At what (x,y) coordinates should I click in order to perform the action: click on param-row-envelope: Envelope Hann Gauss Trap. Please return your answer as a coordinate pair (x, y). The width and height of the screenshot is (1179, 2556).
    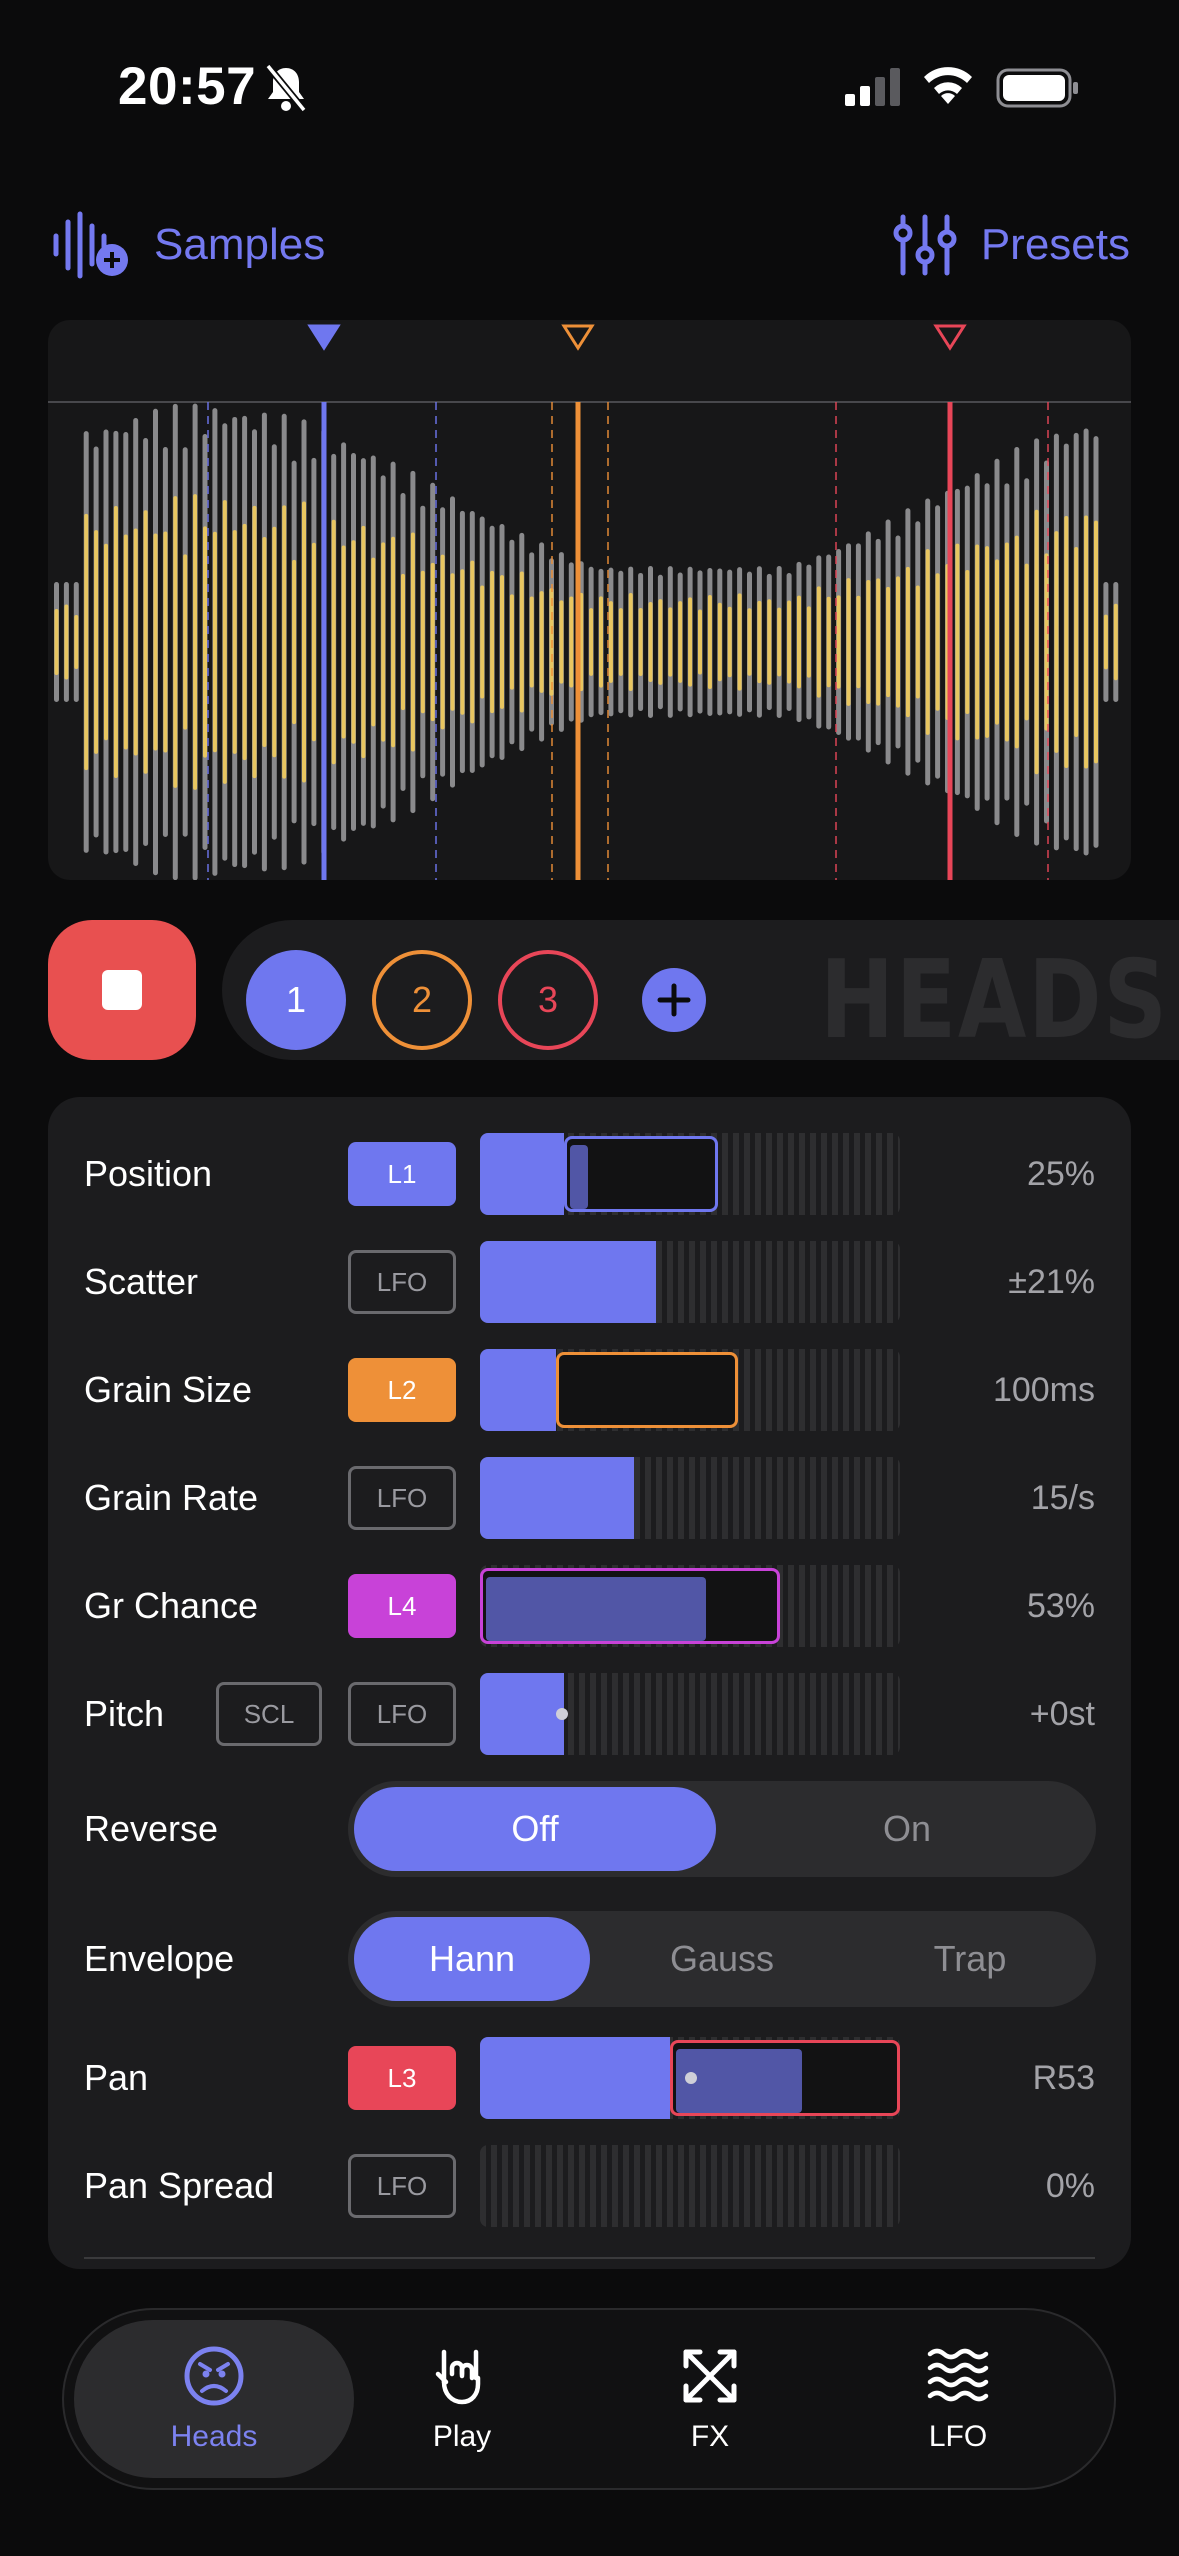
    Looking at the image, I should click on (589, 1959).